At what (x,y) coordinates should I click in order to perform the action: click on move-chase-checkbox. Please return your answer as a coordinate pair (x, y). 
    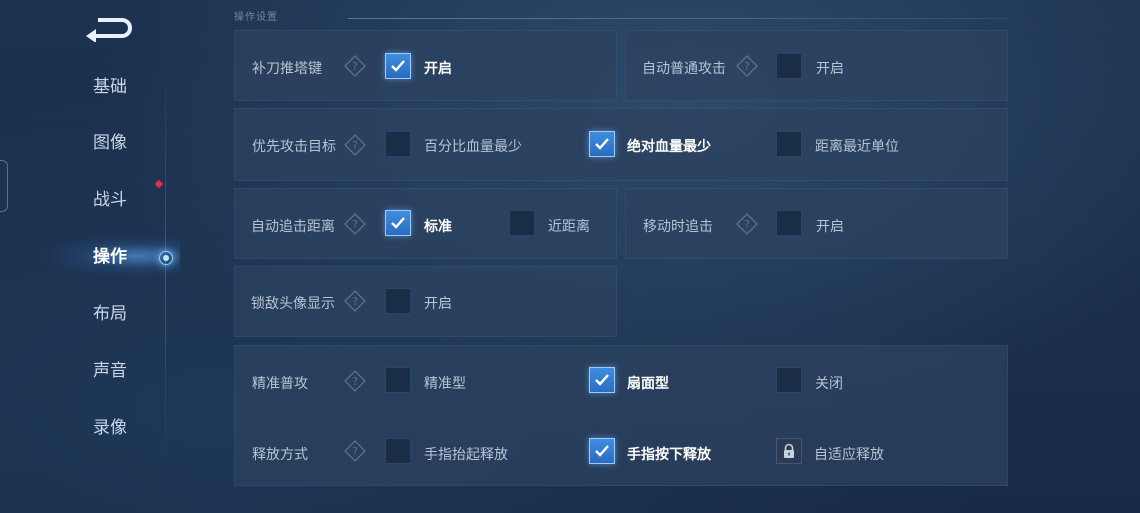
    Looking at the image, I should click on (789, 223).